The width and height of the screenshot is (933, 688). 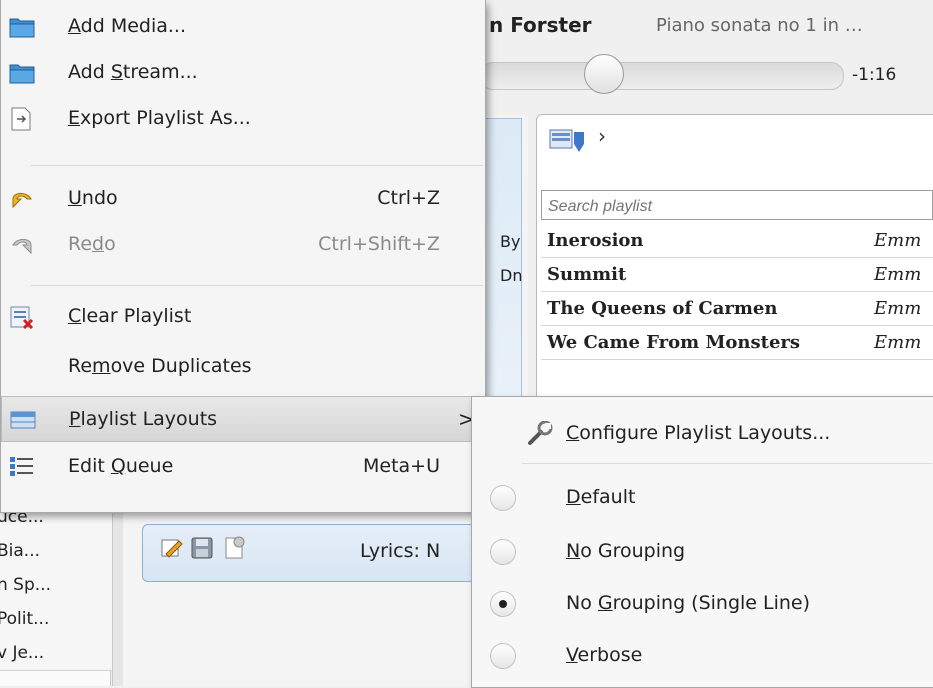 I want to click on redo-icon, so click(x=22, y=245).